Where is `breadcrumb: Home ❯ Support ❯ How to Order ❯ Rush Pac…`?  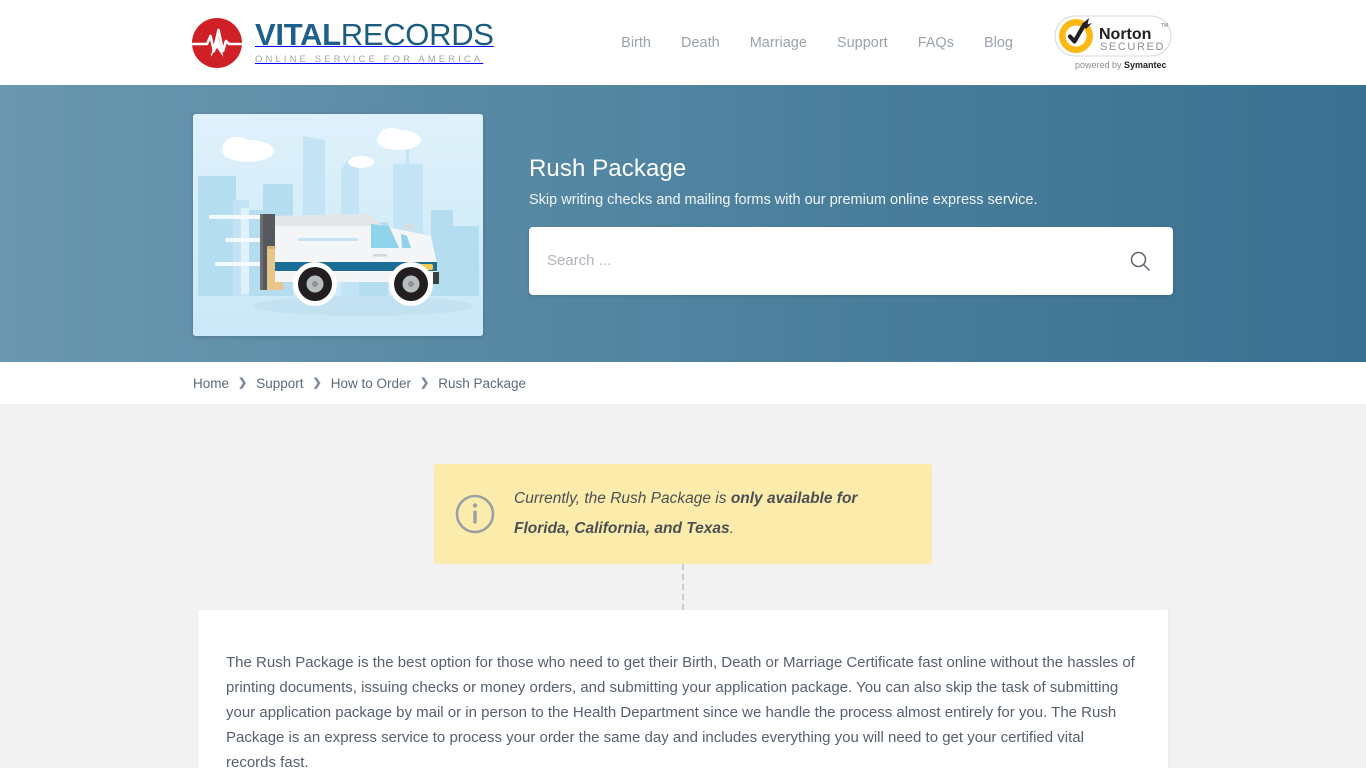 breadcrumb: Home ❯ Support ❯ How to Order ❯ Rush Pac… is located at coordinates (683, 383).